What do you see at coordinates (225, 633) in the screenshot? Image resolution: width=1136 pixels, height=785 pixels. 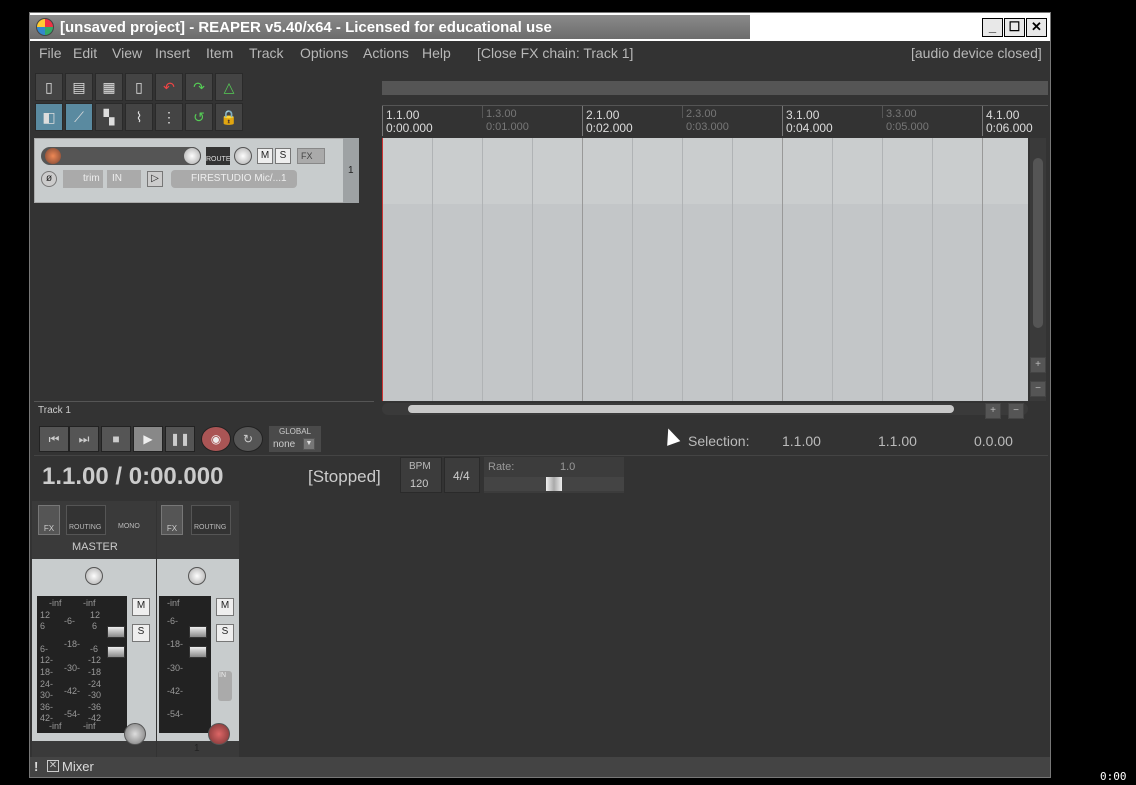 I see `track1-solo-button: S` at bounding box center [225, 633].